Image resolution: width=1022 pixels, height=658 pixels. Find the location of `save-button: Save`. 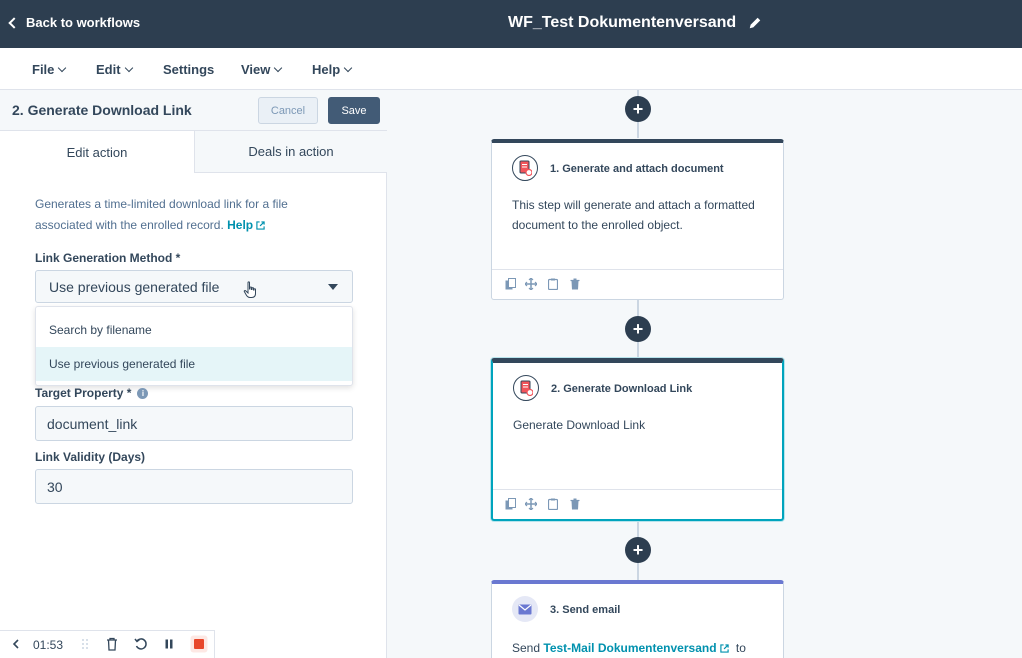

save-button: Save is located at coordinates (354, 110).